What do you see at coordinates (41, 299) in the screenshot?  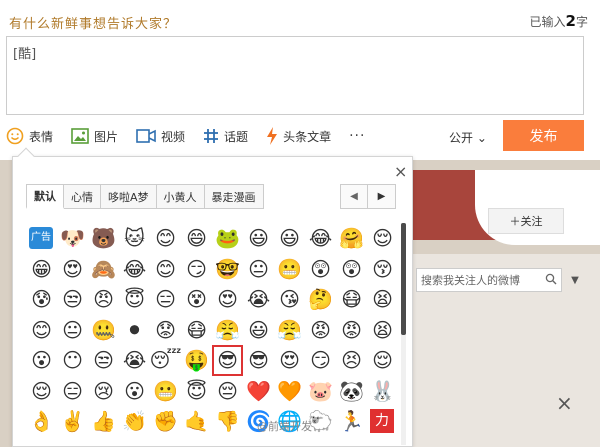 I see `emoji-item: 😰` at bounding box center [41, 299].